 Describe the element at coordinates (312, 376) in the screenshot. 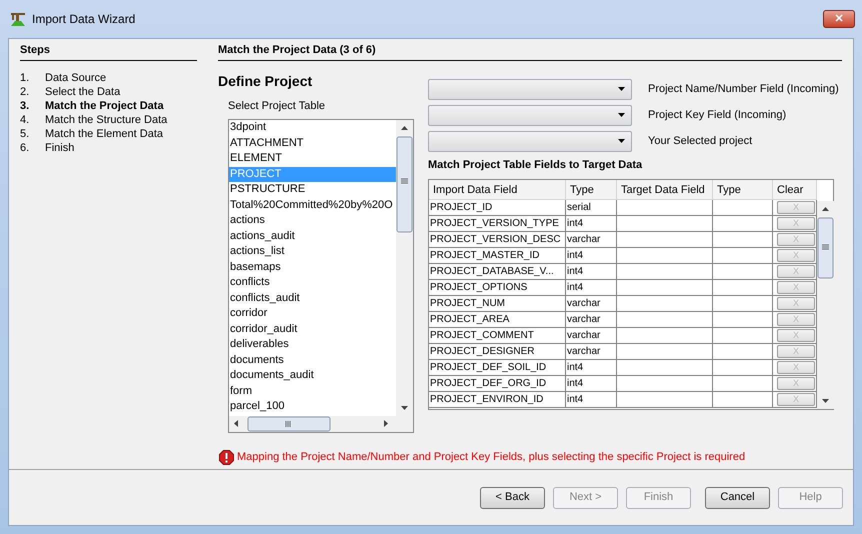

I see `list-item: documents_audit` at that location.